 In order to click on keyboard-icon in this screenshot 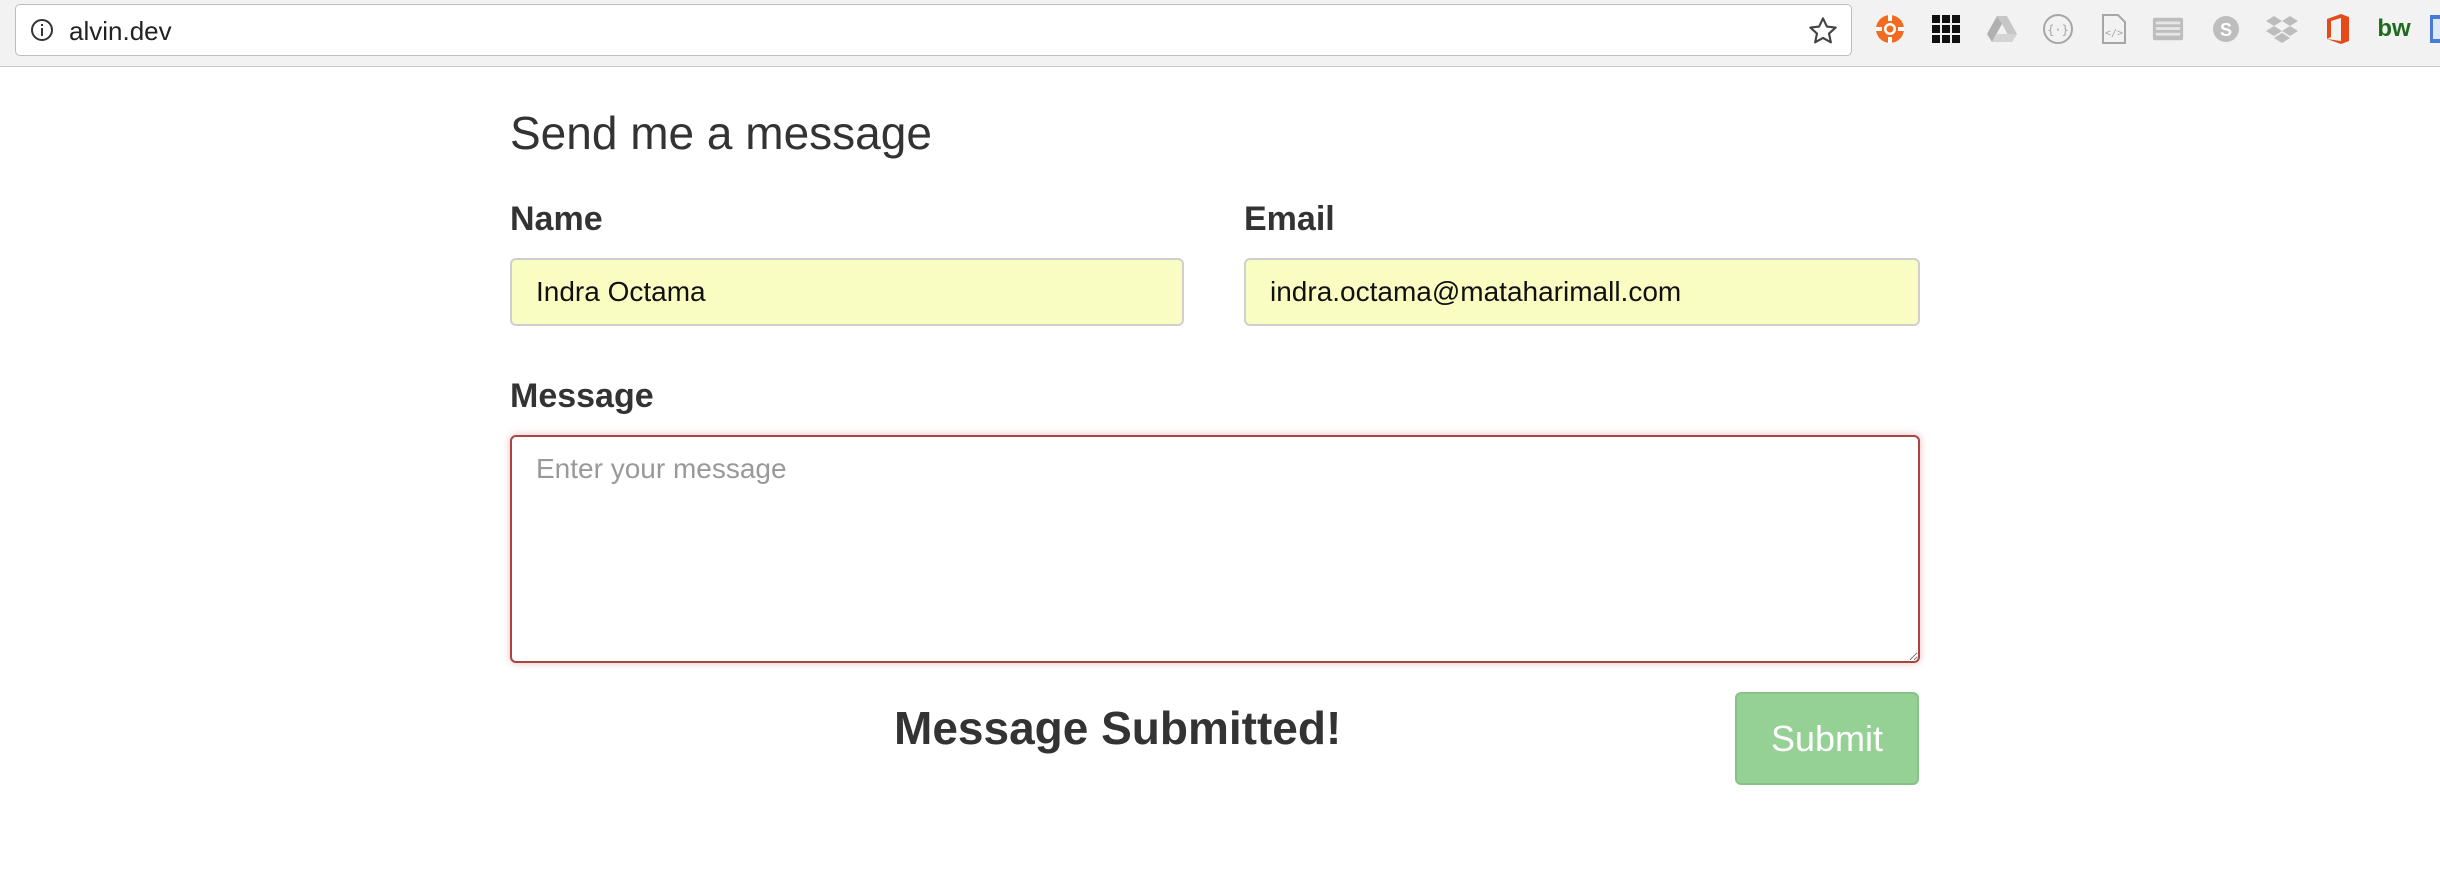, I will do `click(2168, 29)`.